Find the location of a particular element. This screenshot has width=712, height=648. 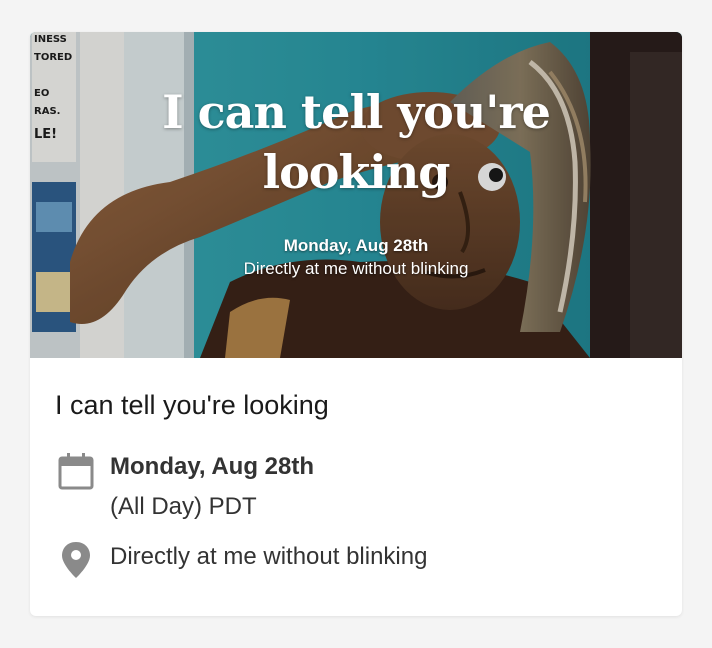

banner-location: Directly at me without blinking is located at coordinates (356, 268).